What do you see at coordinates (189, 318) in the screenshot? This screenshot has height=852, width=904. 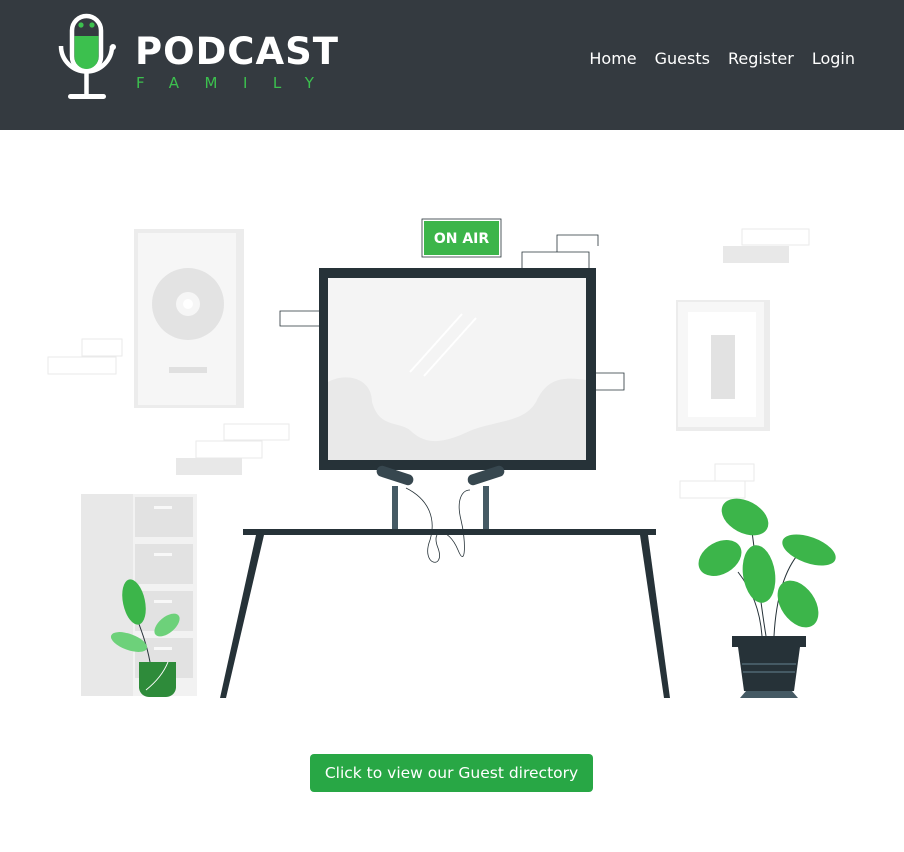 I see `speaker-icon` at bounding box center [189, 318].